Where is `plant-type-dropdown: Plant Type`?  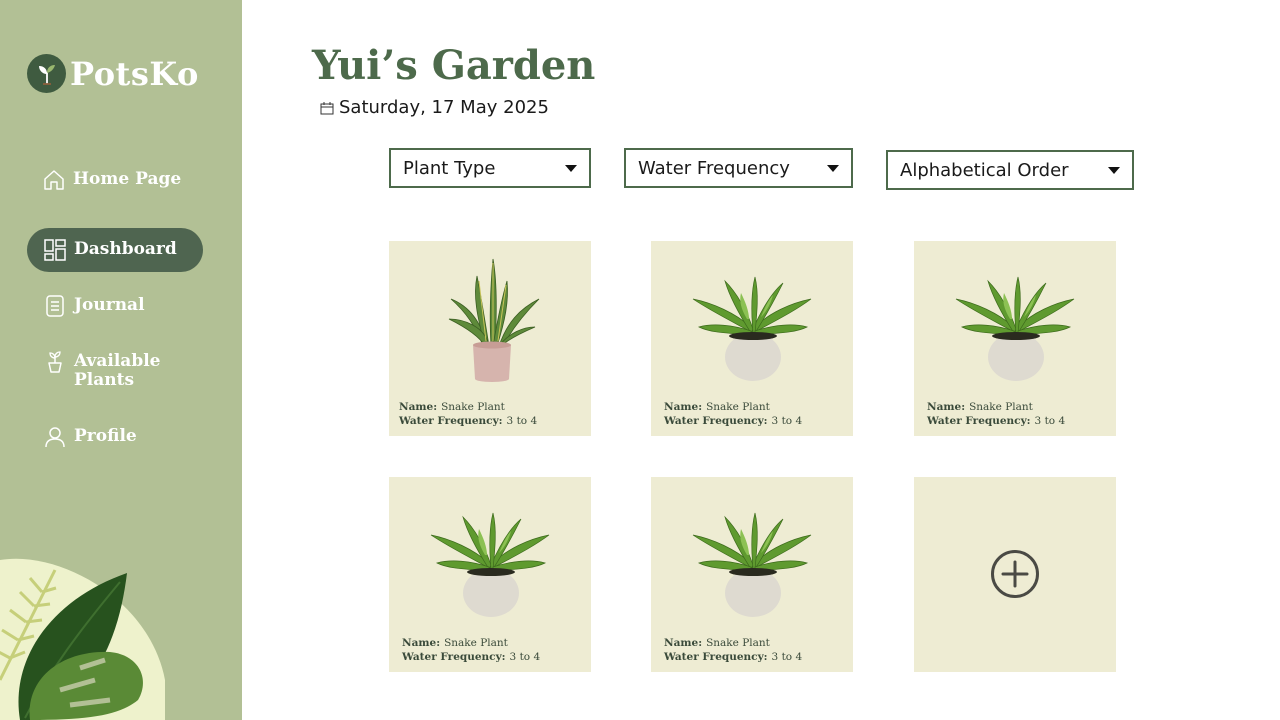
plant-type-dropdown: Plant Type is located at coordinates (490, 168).